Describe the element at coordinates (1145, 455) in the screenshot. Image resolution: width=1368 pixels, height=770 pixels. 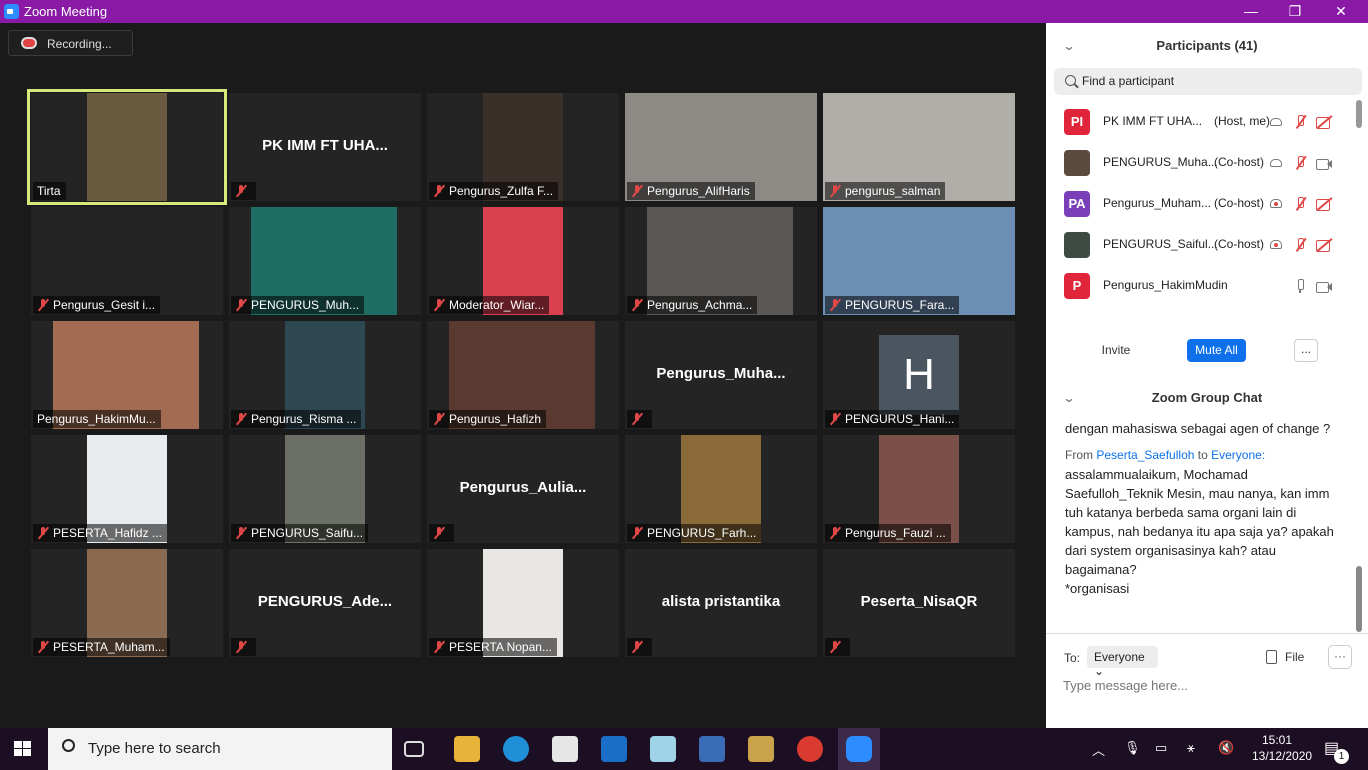
I see `chat-sender: Peserta_Saefulloh` at that location.